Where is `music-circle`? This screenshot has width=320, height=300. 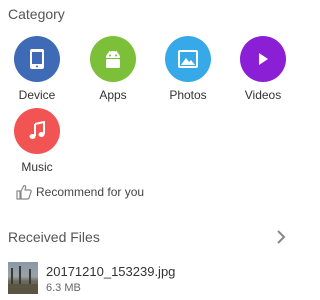 music-circle is located at coordinates (37, 131).